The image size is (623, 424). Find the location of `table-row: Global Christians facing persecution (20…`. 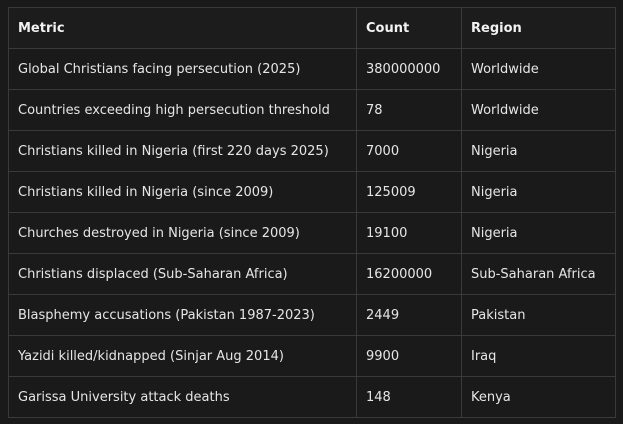

table-row: Global Christians facing persecution (20… is located at coordinates (312, 69).